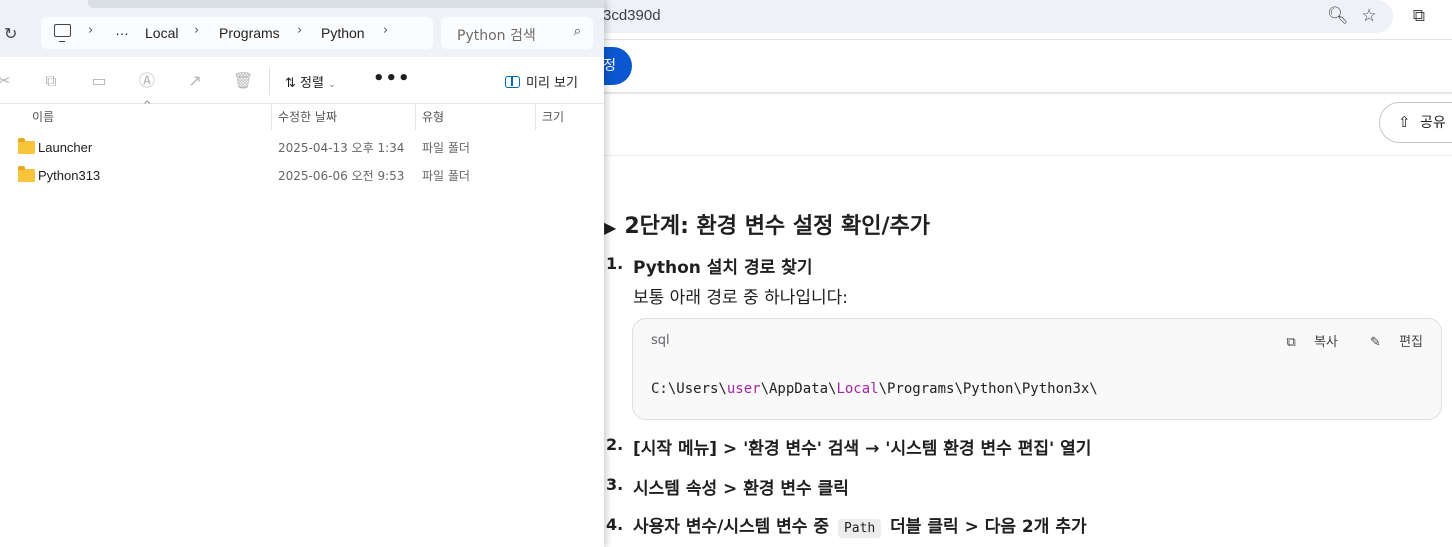  Describe the element at coordinates (65, 147) in the screenshot. I see `file-name: Launcher` at that location.